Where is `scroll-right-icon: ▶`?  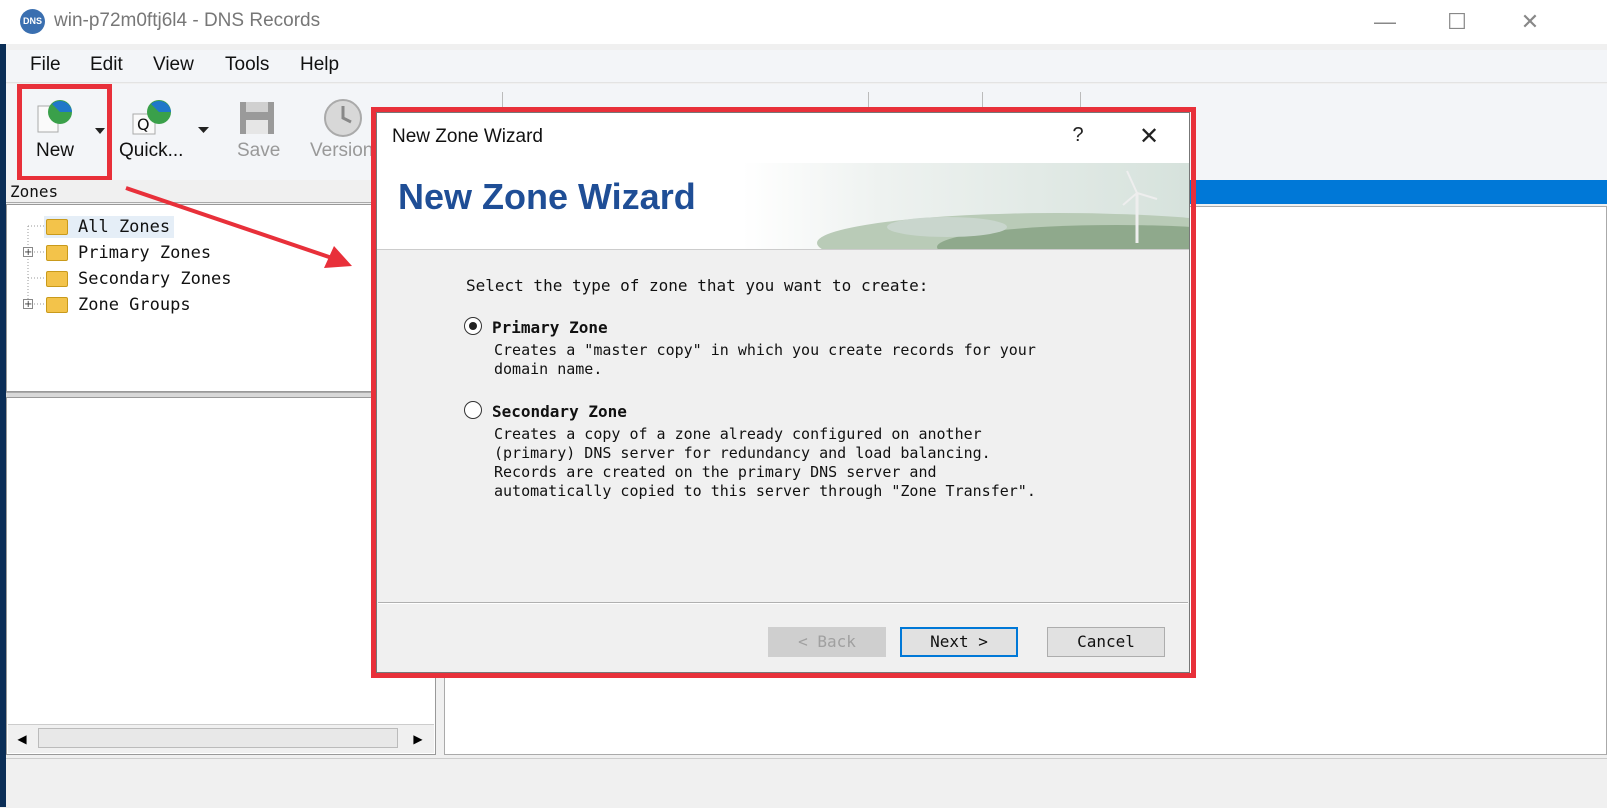 scroll-right-icon: ▶ is located at coordinates (418, 739).